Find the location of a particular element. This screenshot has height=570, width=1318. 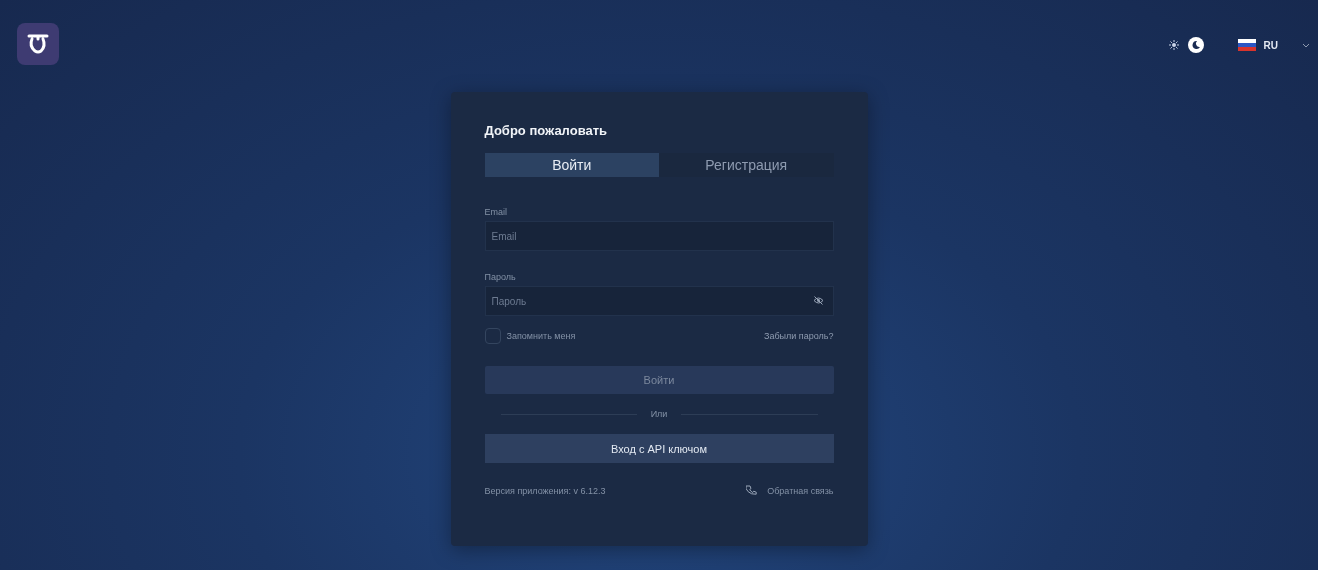

forgot-password-link: Забыли пароль? is located at coordinates (799, 336).